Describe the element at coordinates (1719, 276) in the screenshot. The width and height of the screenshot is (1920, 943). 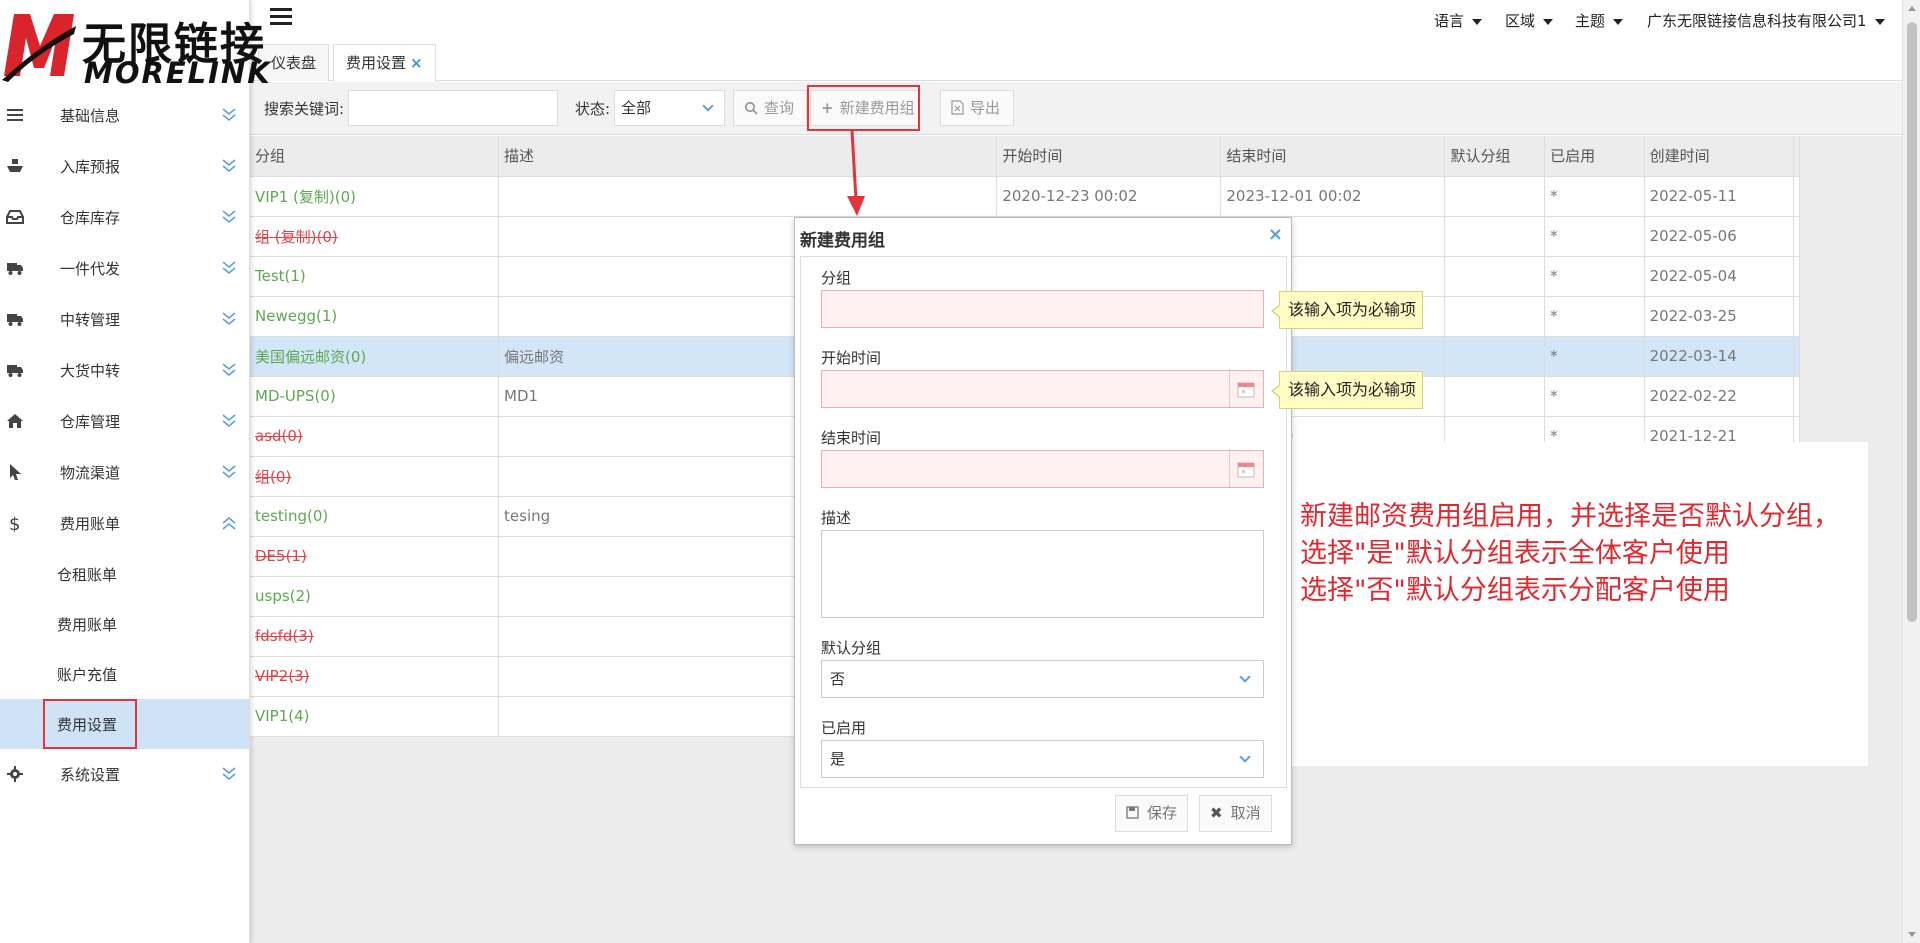
I see `created-time-cell: 2022-05-04` at that location.